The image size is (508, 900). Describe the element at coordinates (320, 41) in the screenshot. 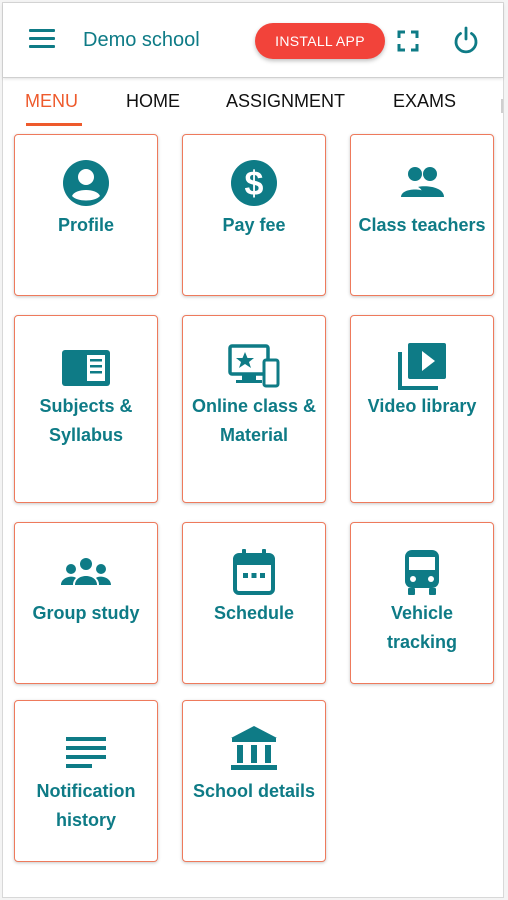

I see `install-app-button: INSTALL APP` at that location.